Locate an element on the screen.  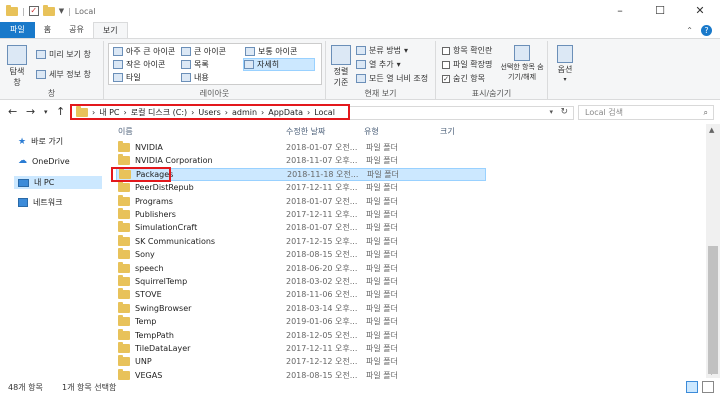
breadcrumb-users: Users is located at coordinates (209, 112).